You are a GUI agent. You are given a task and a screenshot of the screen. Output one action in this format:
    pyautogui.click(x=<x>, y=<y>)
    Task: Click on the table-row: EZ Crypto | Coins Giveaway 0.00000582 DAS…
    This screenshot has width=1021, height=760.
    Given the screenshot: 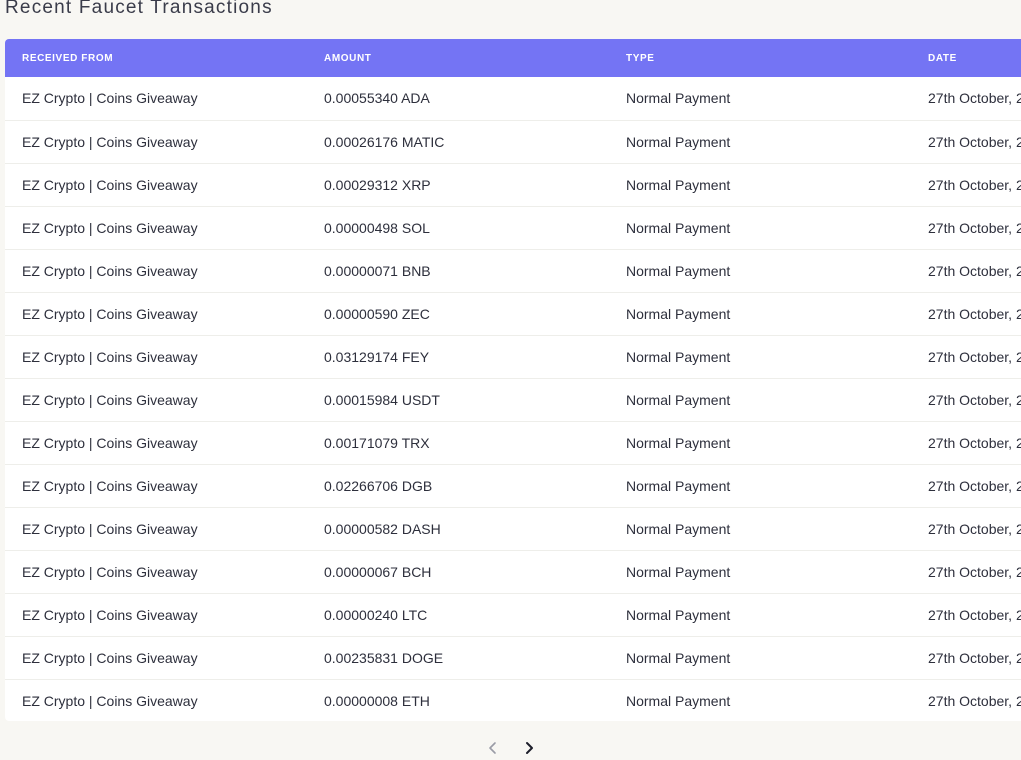 What is the action you would take?
    pyautogui.click(x=513, y=528)
    